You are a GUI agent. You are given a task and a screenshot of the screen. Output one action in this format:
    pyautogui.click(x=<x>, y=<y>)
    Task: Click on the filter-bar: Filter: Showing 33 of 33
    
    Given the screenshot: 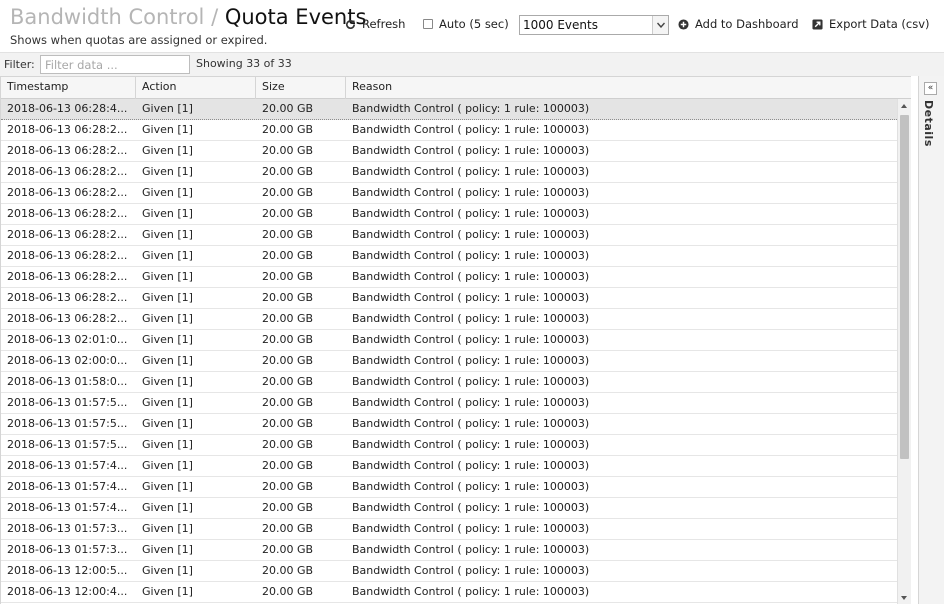 What is the action you would take?
    pyautogui.click(x=472, y=64)
    